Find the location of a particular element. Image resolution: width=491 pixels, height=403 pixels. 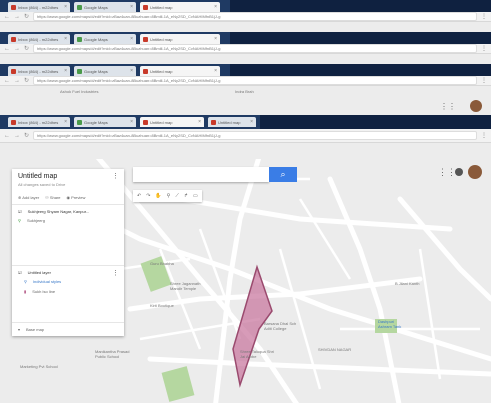

search-icon: ⌕ is located at coordinates (283, 174).